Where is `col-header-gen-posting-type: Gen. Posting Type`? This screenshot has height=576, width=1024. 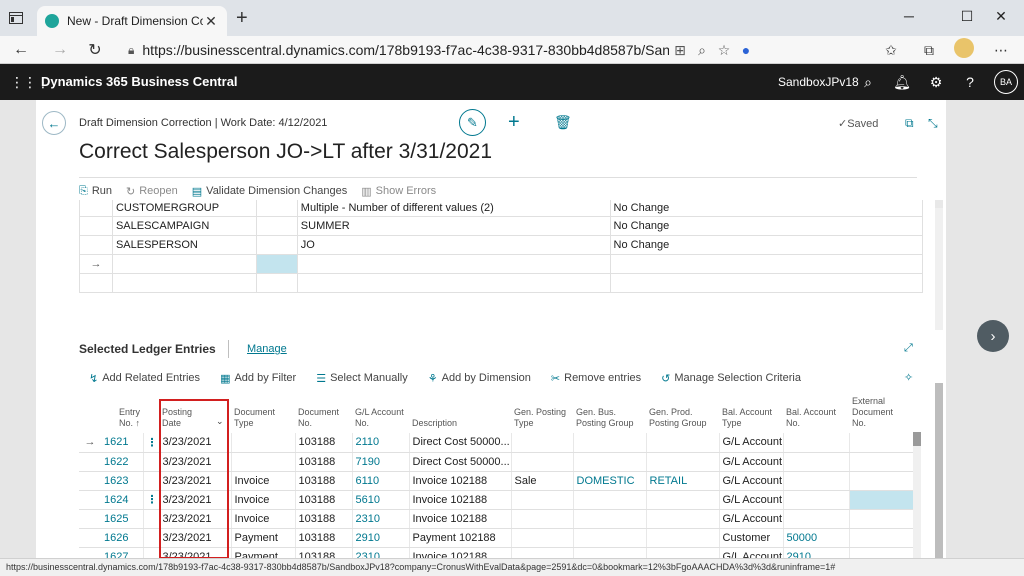
col-header-gen-posting-type: Gen. Posting Type is located at coordinates (542, 413).